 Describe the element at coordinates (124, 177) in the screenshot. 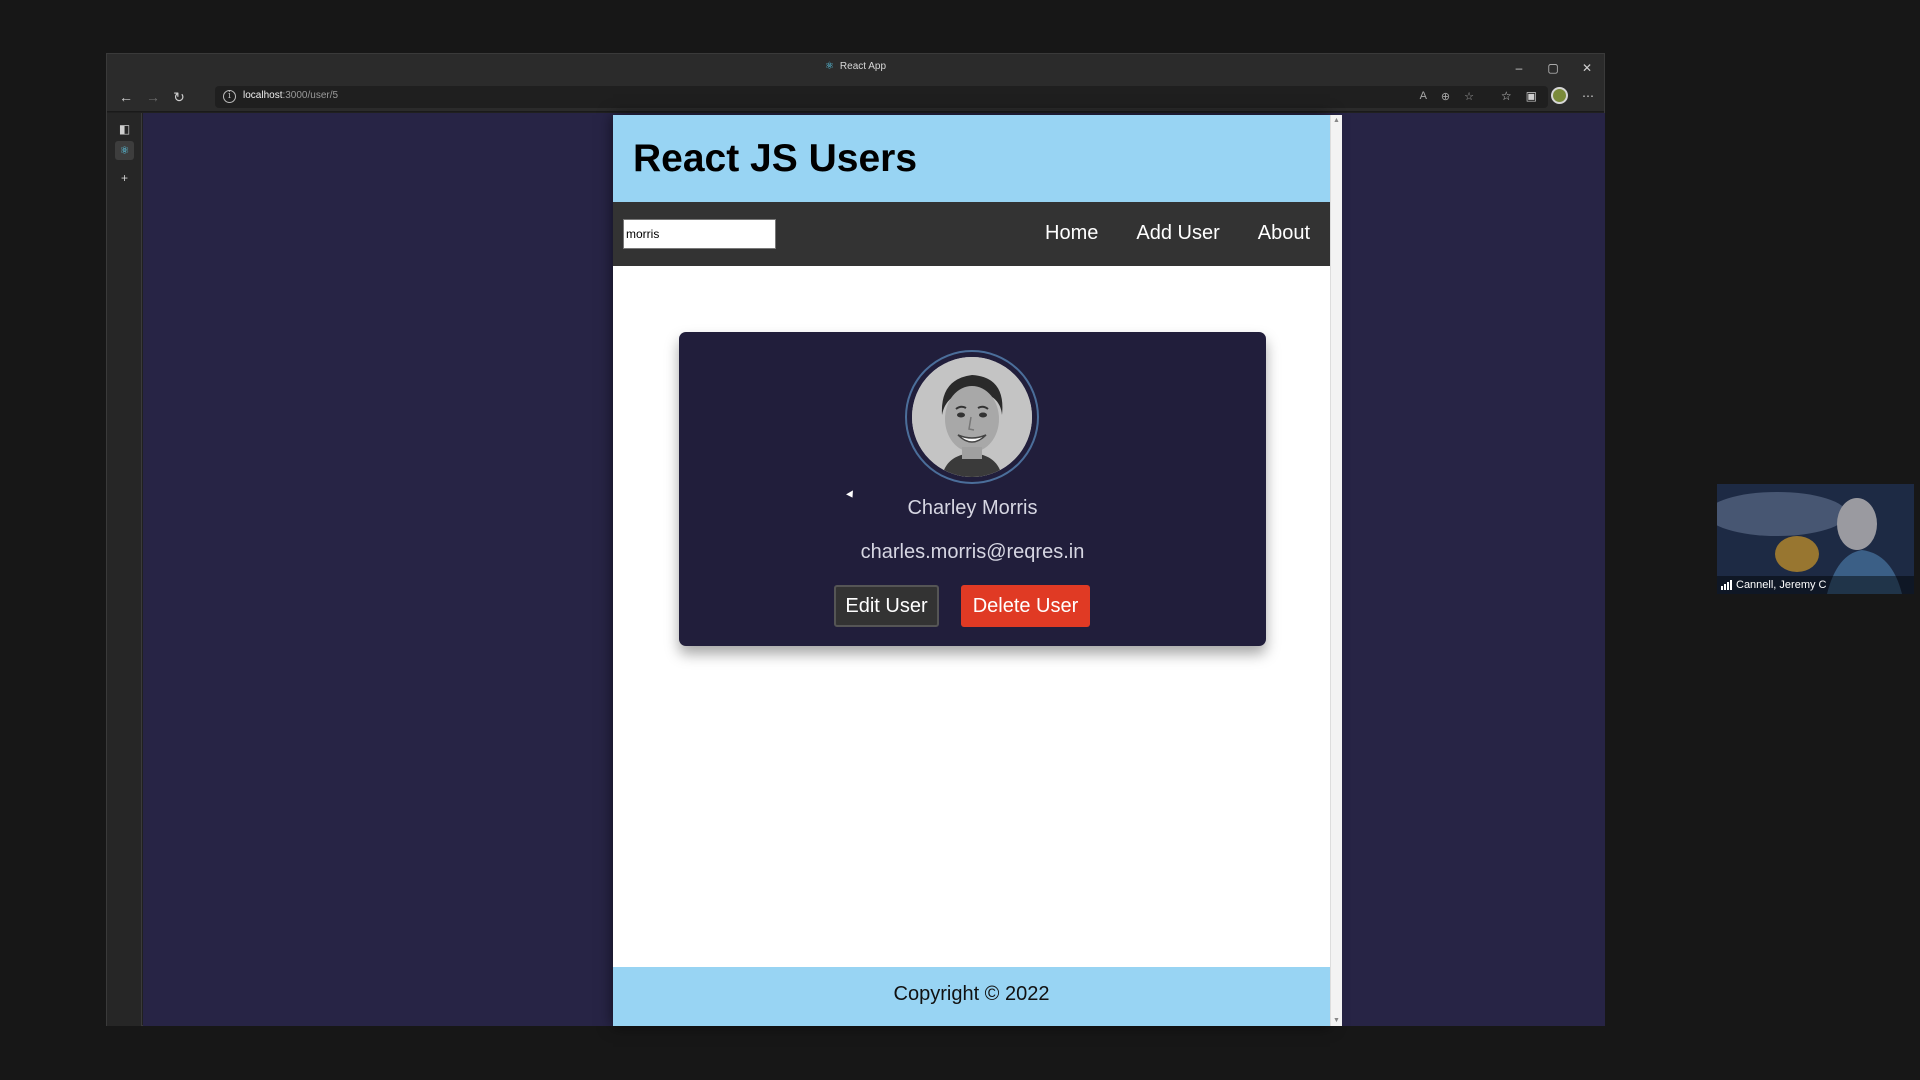

I see `new-tab-icon: +` at that location.